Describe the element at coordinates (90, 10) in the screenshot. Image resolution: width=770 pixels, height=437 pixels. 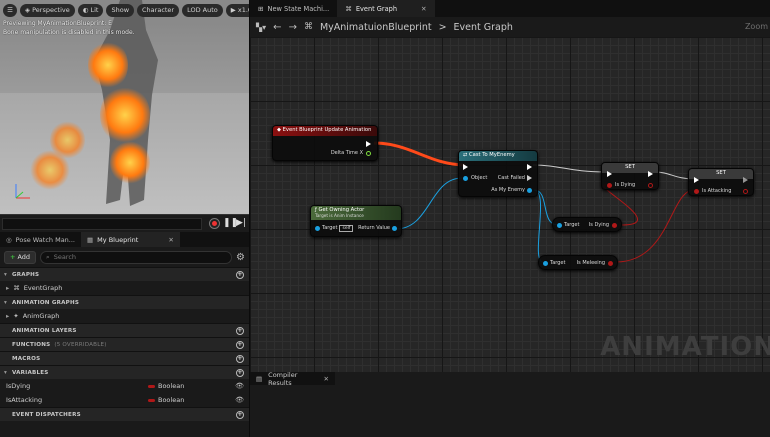
I see `lit-button: ◐ Lit` at that location.